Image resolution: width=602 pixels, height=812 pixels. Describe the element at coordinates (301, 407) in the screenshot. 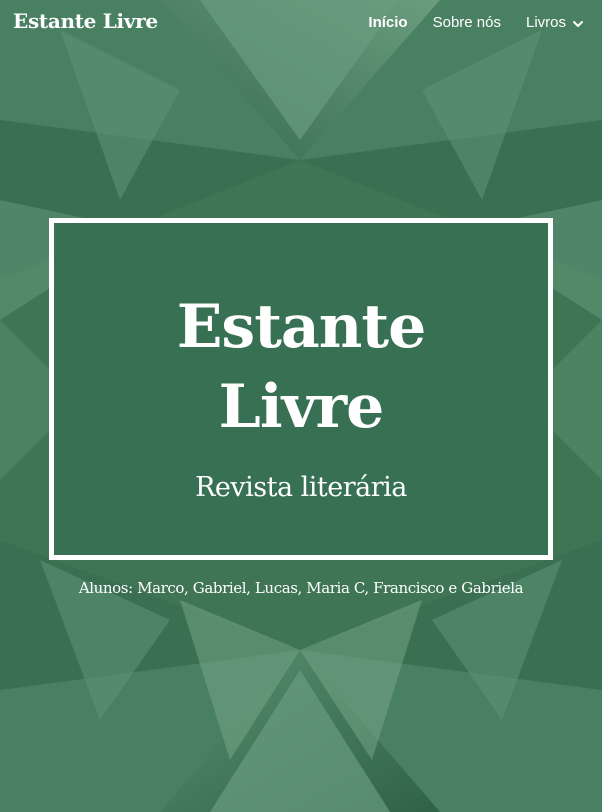

I see `hero-title-line-2: Livre` at that location.